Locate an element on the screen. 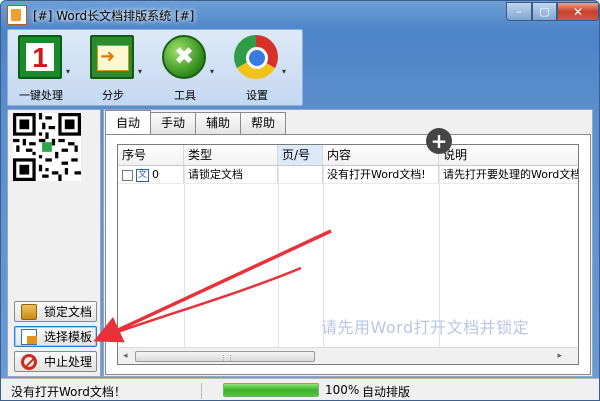 The width and height of the screenshot is (600, 401). settings-label: 设置 is located at coordinates (257, 95).